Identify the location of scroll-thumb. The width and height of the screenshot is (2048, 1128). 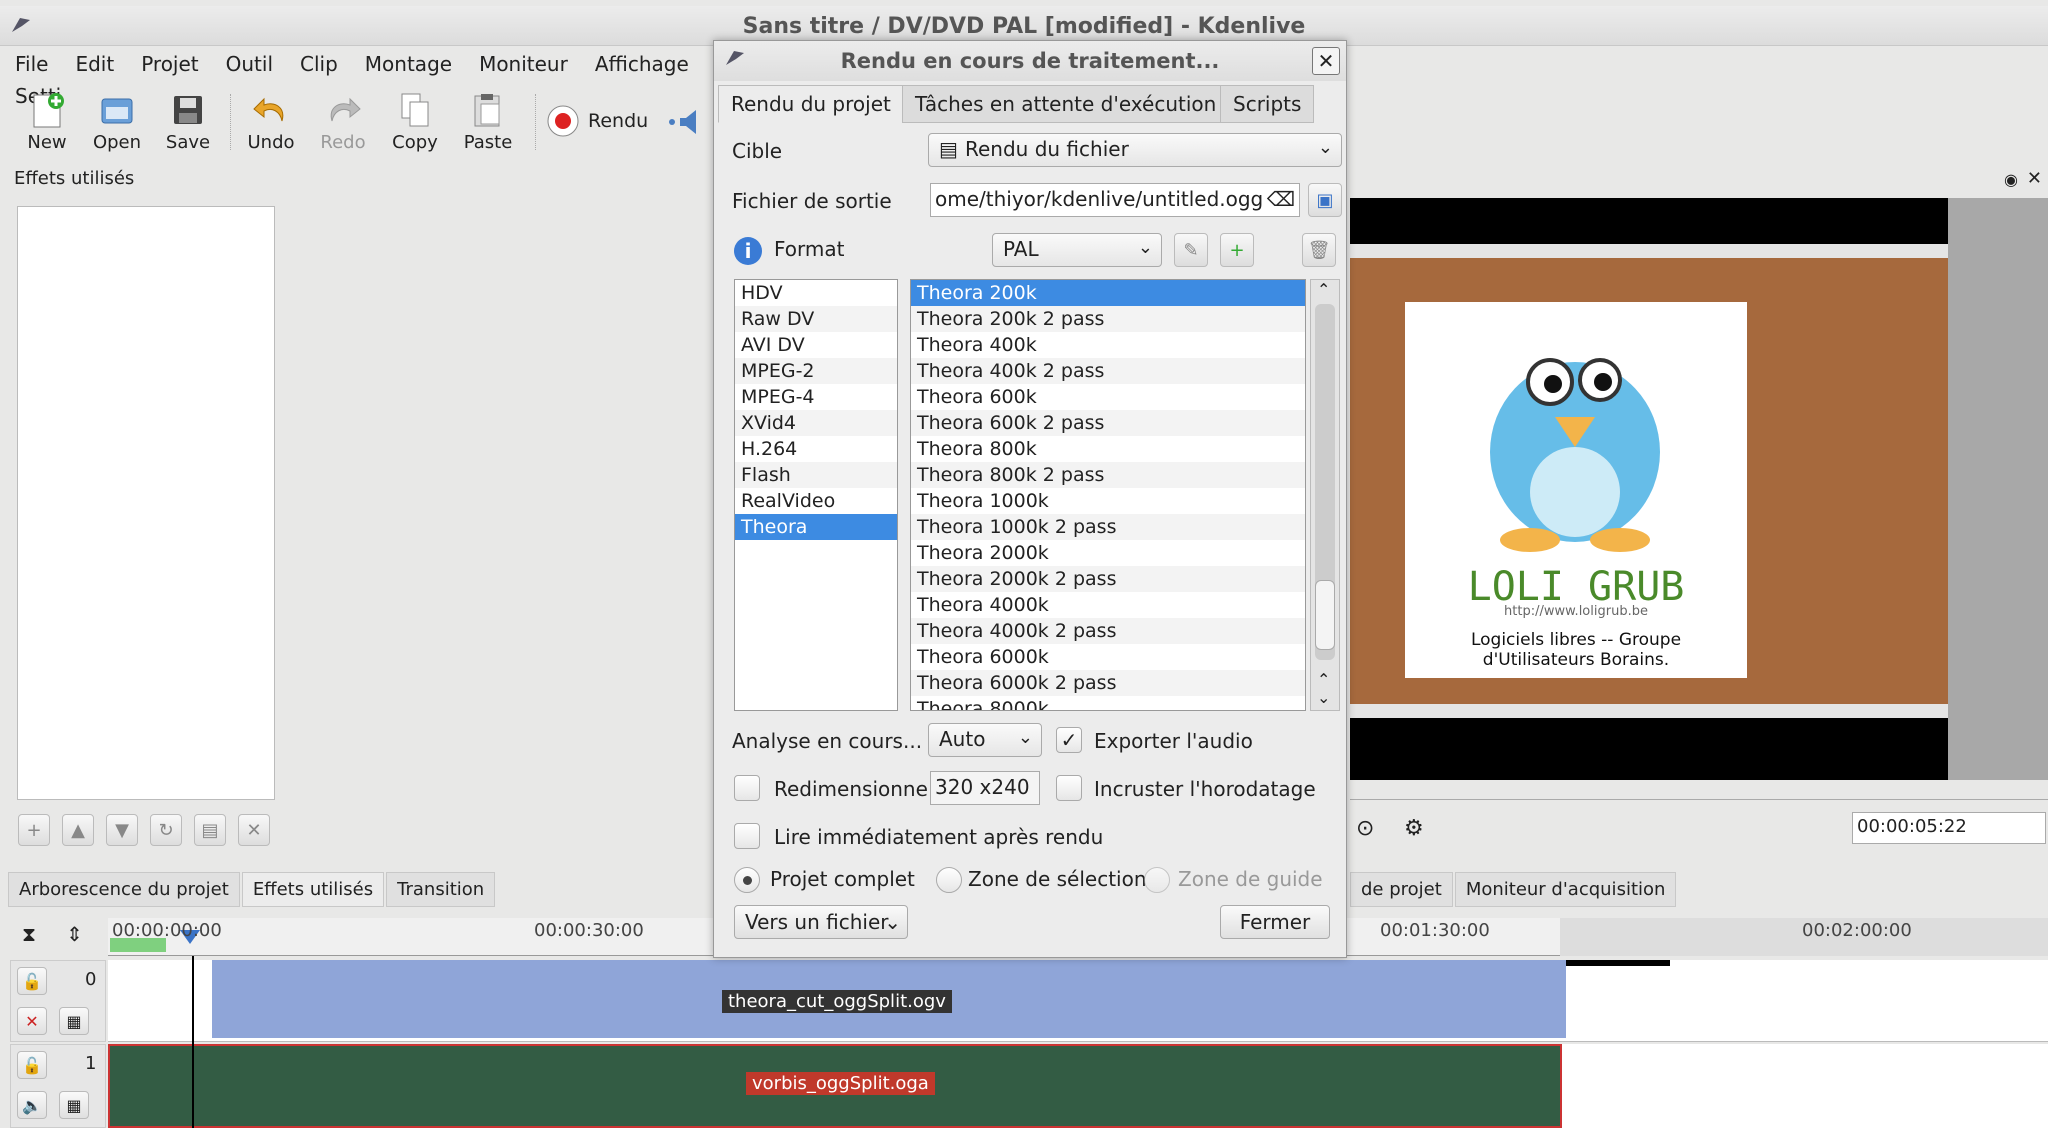
(1325, 615).